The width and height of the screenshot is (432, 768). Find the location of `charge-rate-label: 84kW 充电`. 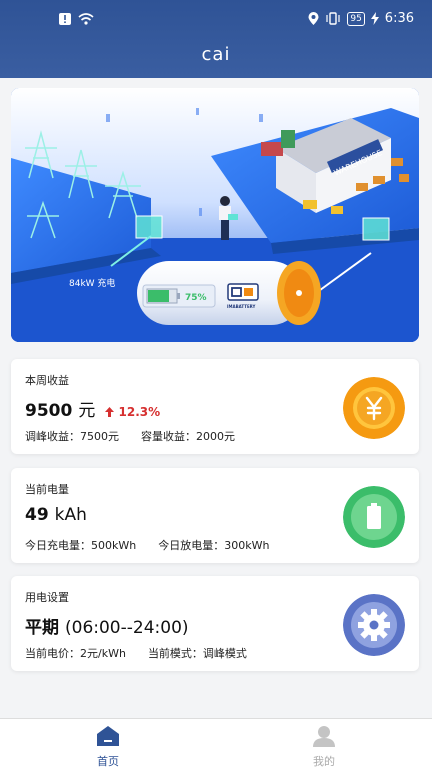

charge-rate-label: 84kW 充电 is located at coordinates (92, 283).